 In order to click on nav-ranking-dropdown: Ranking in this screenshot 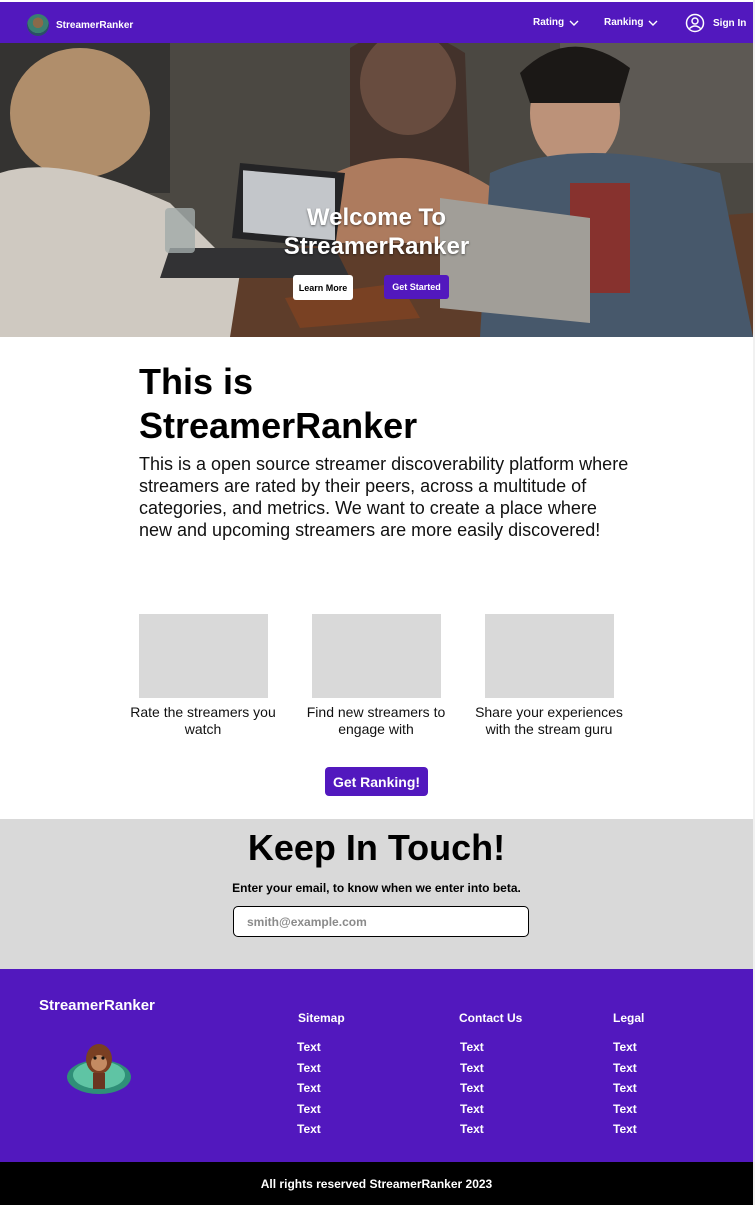, I will do `click(631, 22)`.